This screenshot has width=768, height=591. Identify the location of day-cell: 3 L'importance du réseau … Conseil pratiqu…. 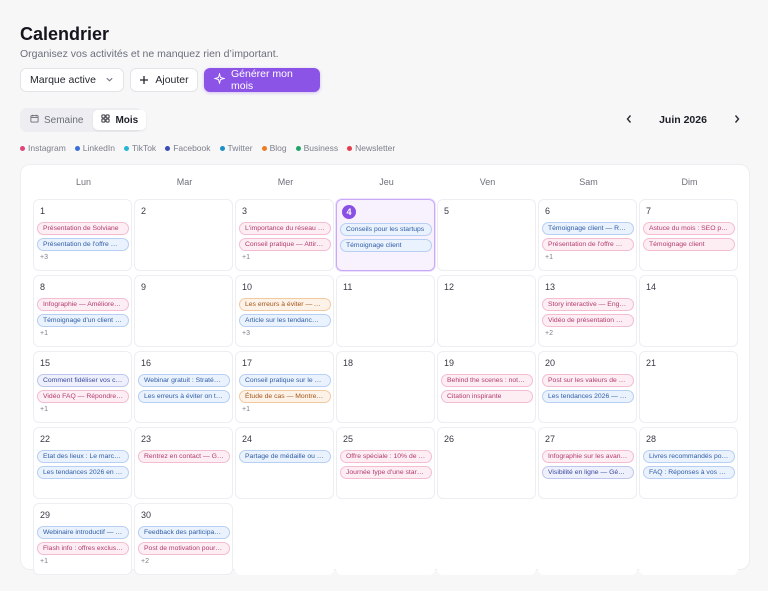
(284, 235).